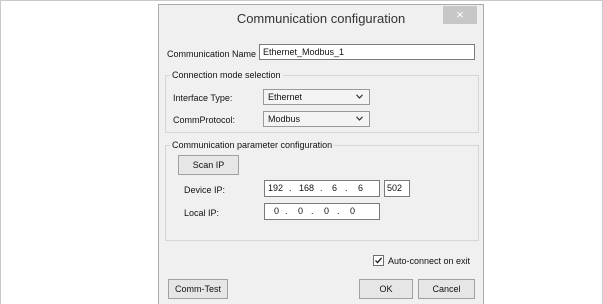 The image size is (603, 304). What do you see at coordinates (397, 188) in the screenshot?
I see `device-port-input: 502` at bounding box center [397, 188].